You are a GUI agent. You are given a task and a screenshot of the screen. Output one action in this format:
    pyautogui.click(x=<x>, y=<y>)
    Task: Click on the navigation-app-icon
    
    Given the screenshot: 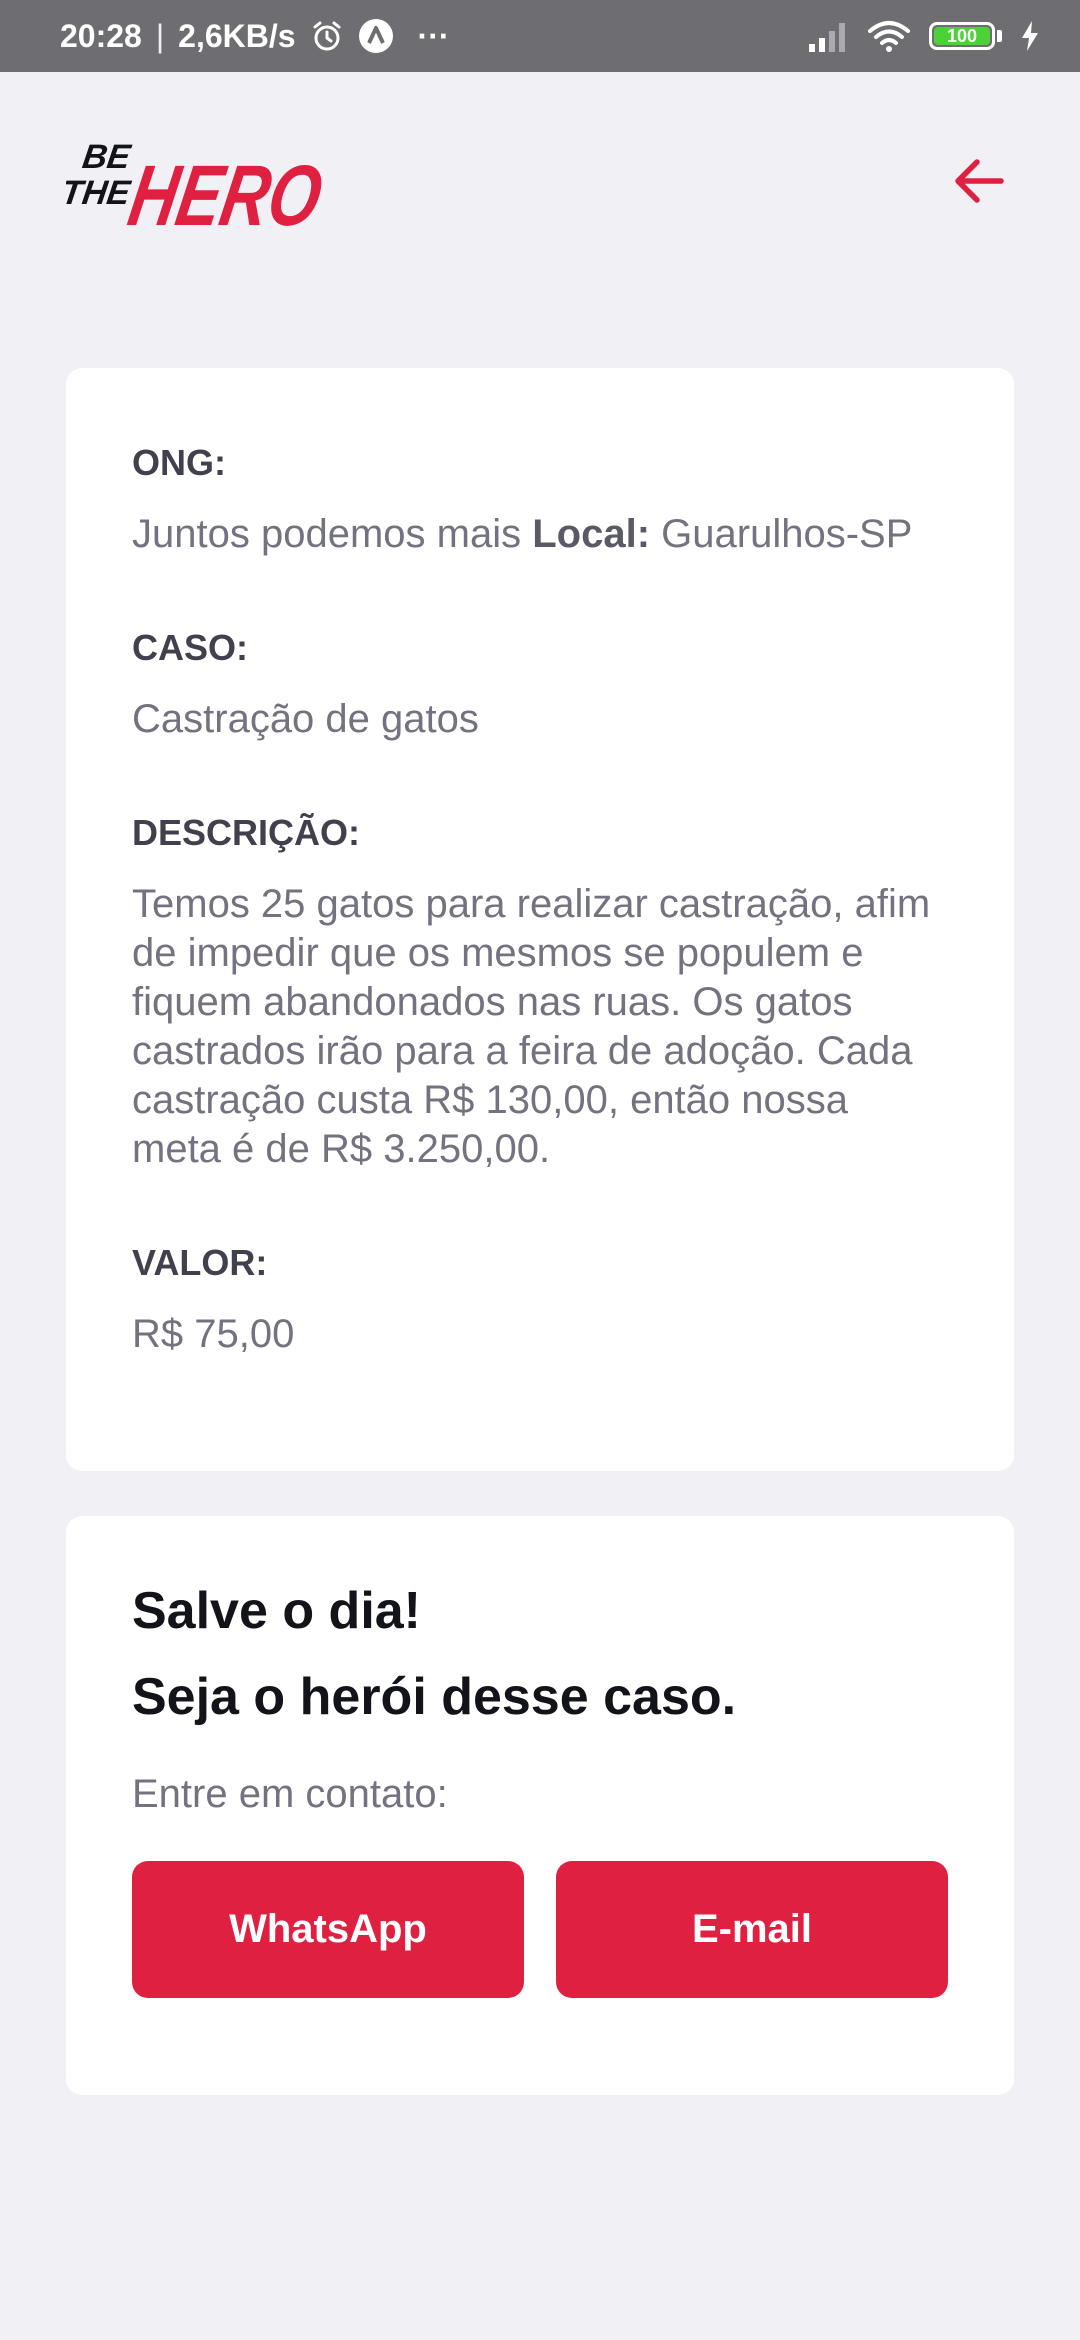 What is the action you would take?
    pyautogui.click(x=375, y=36)
    